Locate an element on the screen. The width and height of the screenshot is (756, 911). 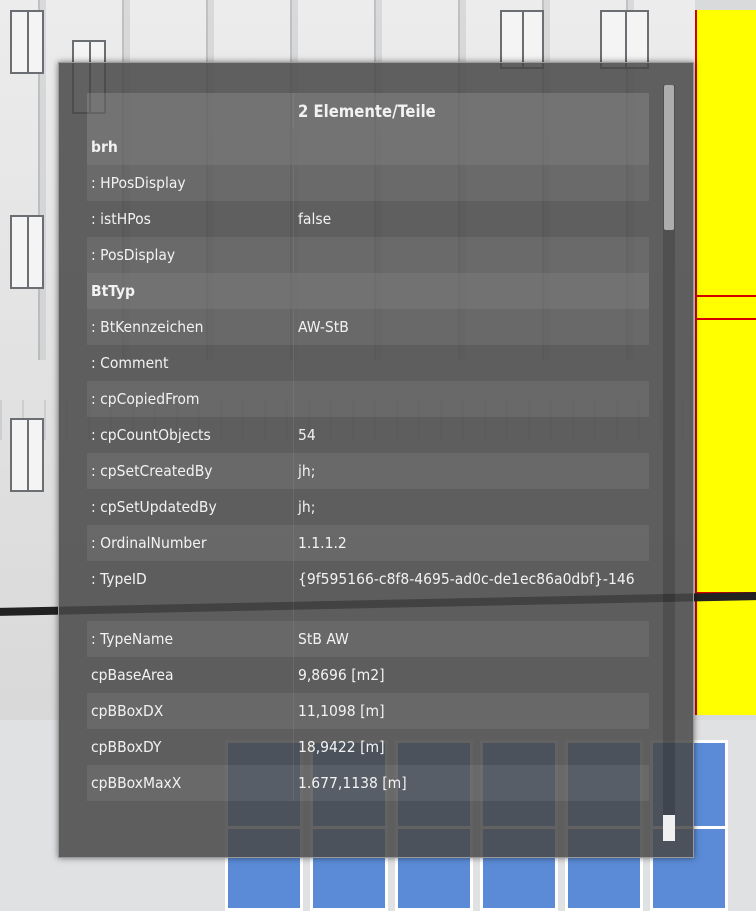
property-key: : cpSetCreatedBy is located at coordinates (152, 471).